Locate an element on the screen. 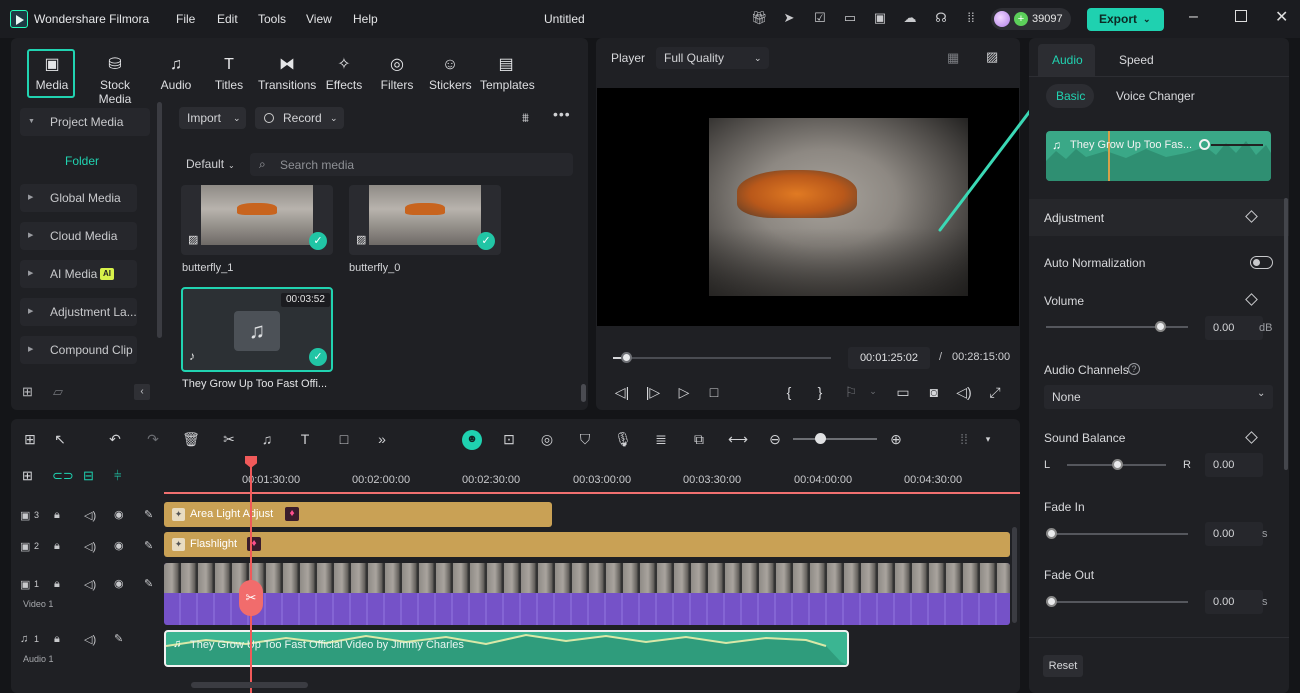 Image resolution: width=1300 pixels, height=693 pixels. menu-tools: Tools is located at coordinates (272, 19).